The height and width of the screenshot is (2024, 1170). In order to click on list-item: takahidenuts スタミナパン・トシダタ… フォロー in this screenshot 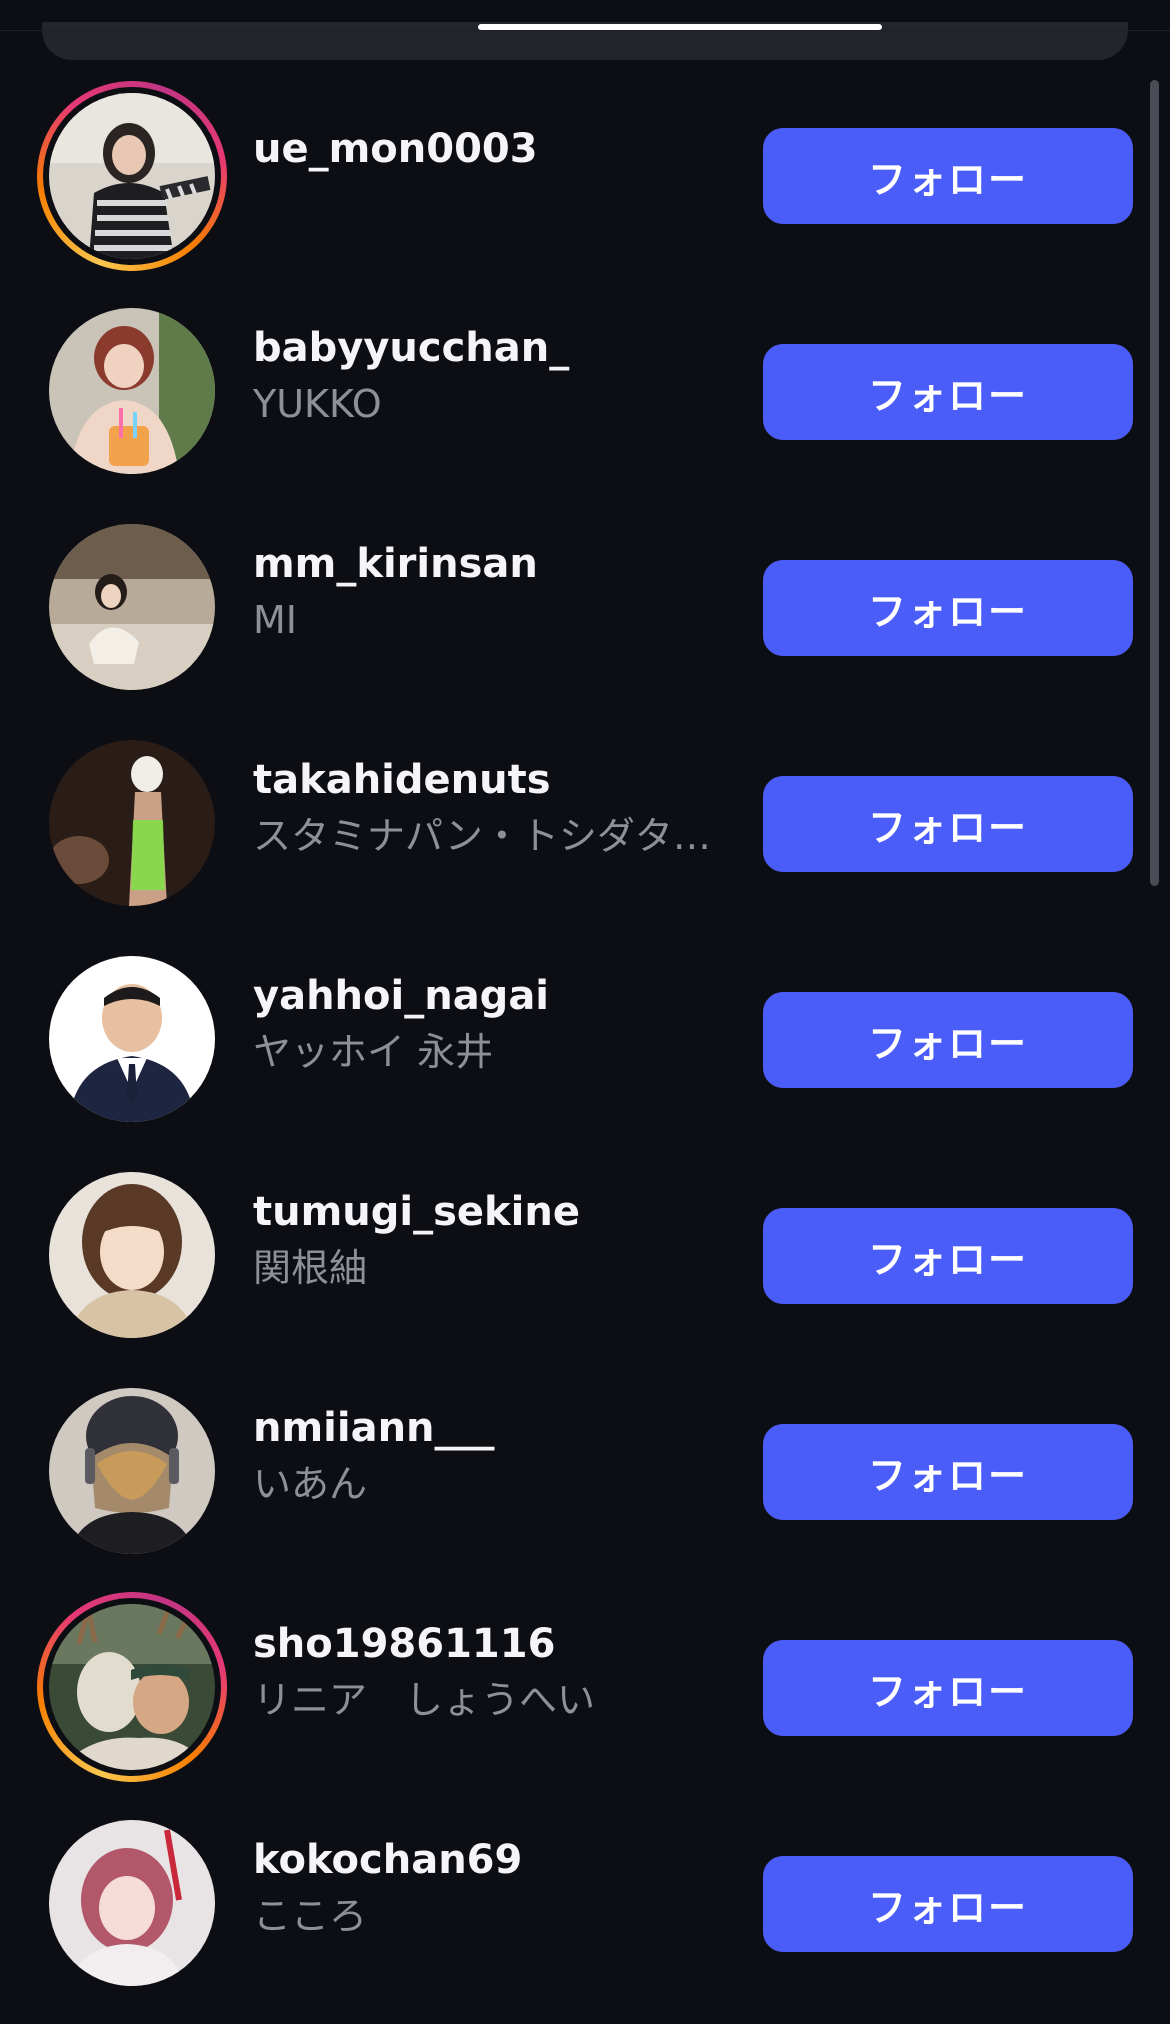, I will do `click(585, 836)`.